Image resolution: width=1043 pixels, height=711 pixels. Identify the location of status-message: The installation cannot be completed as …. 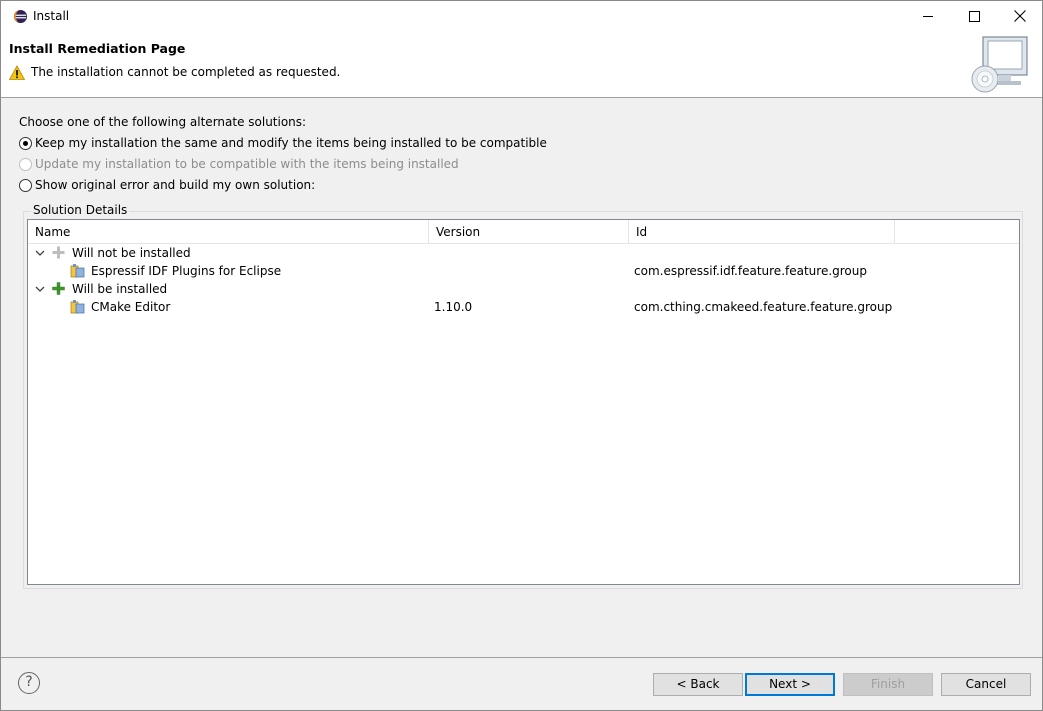
(186, 72).